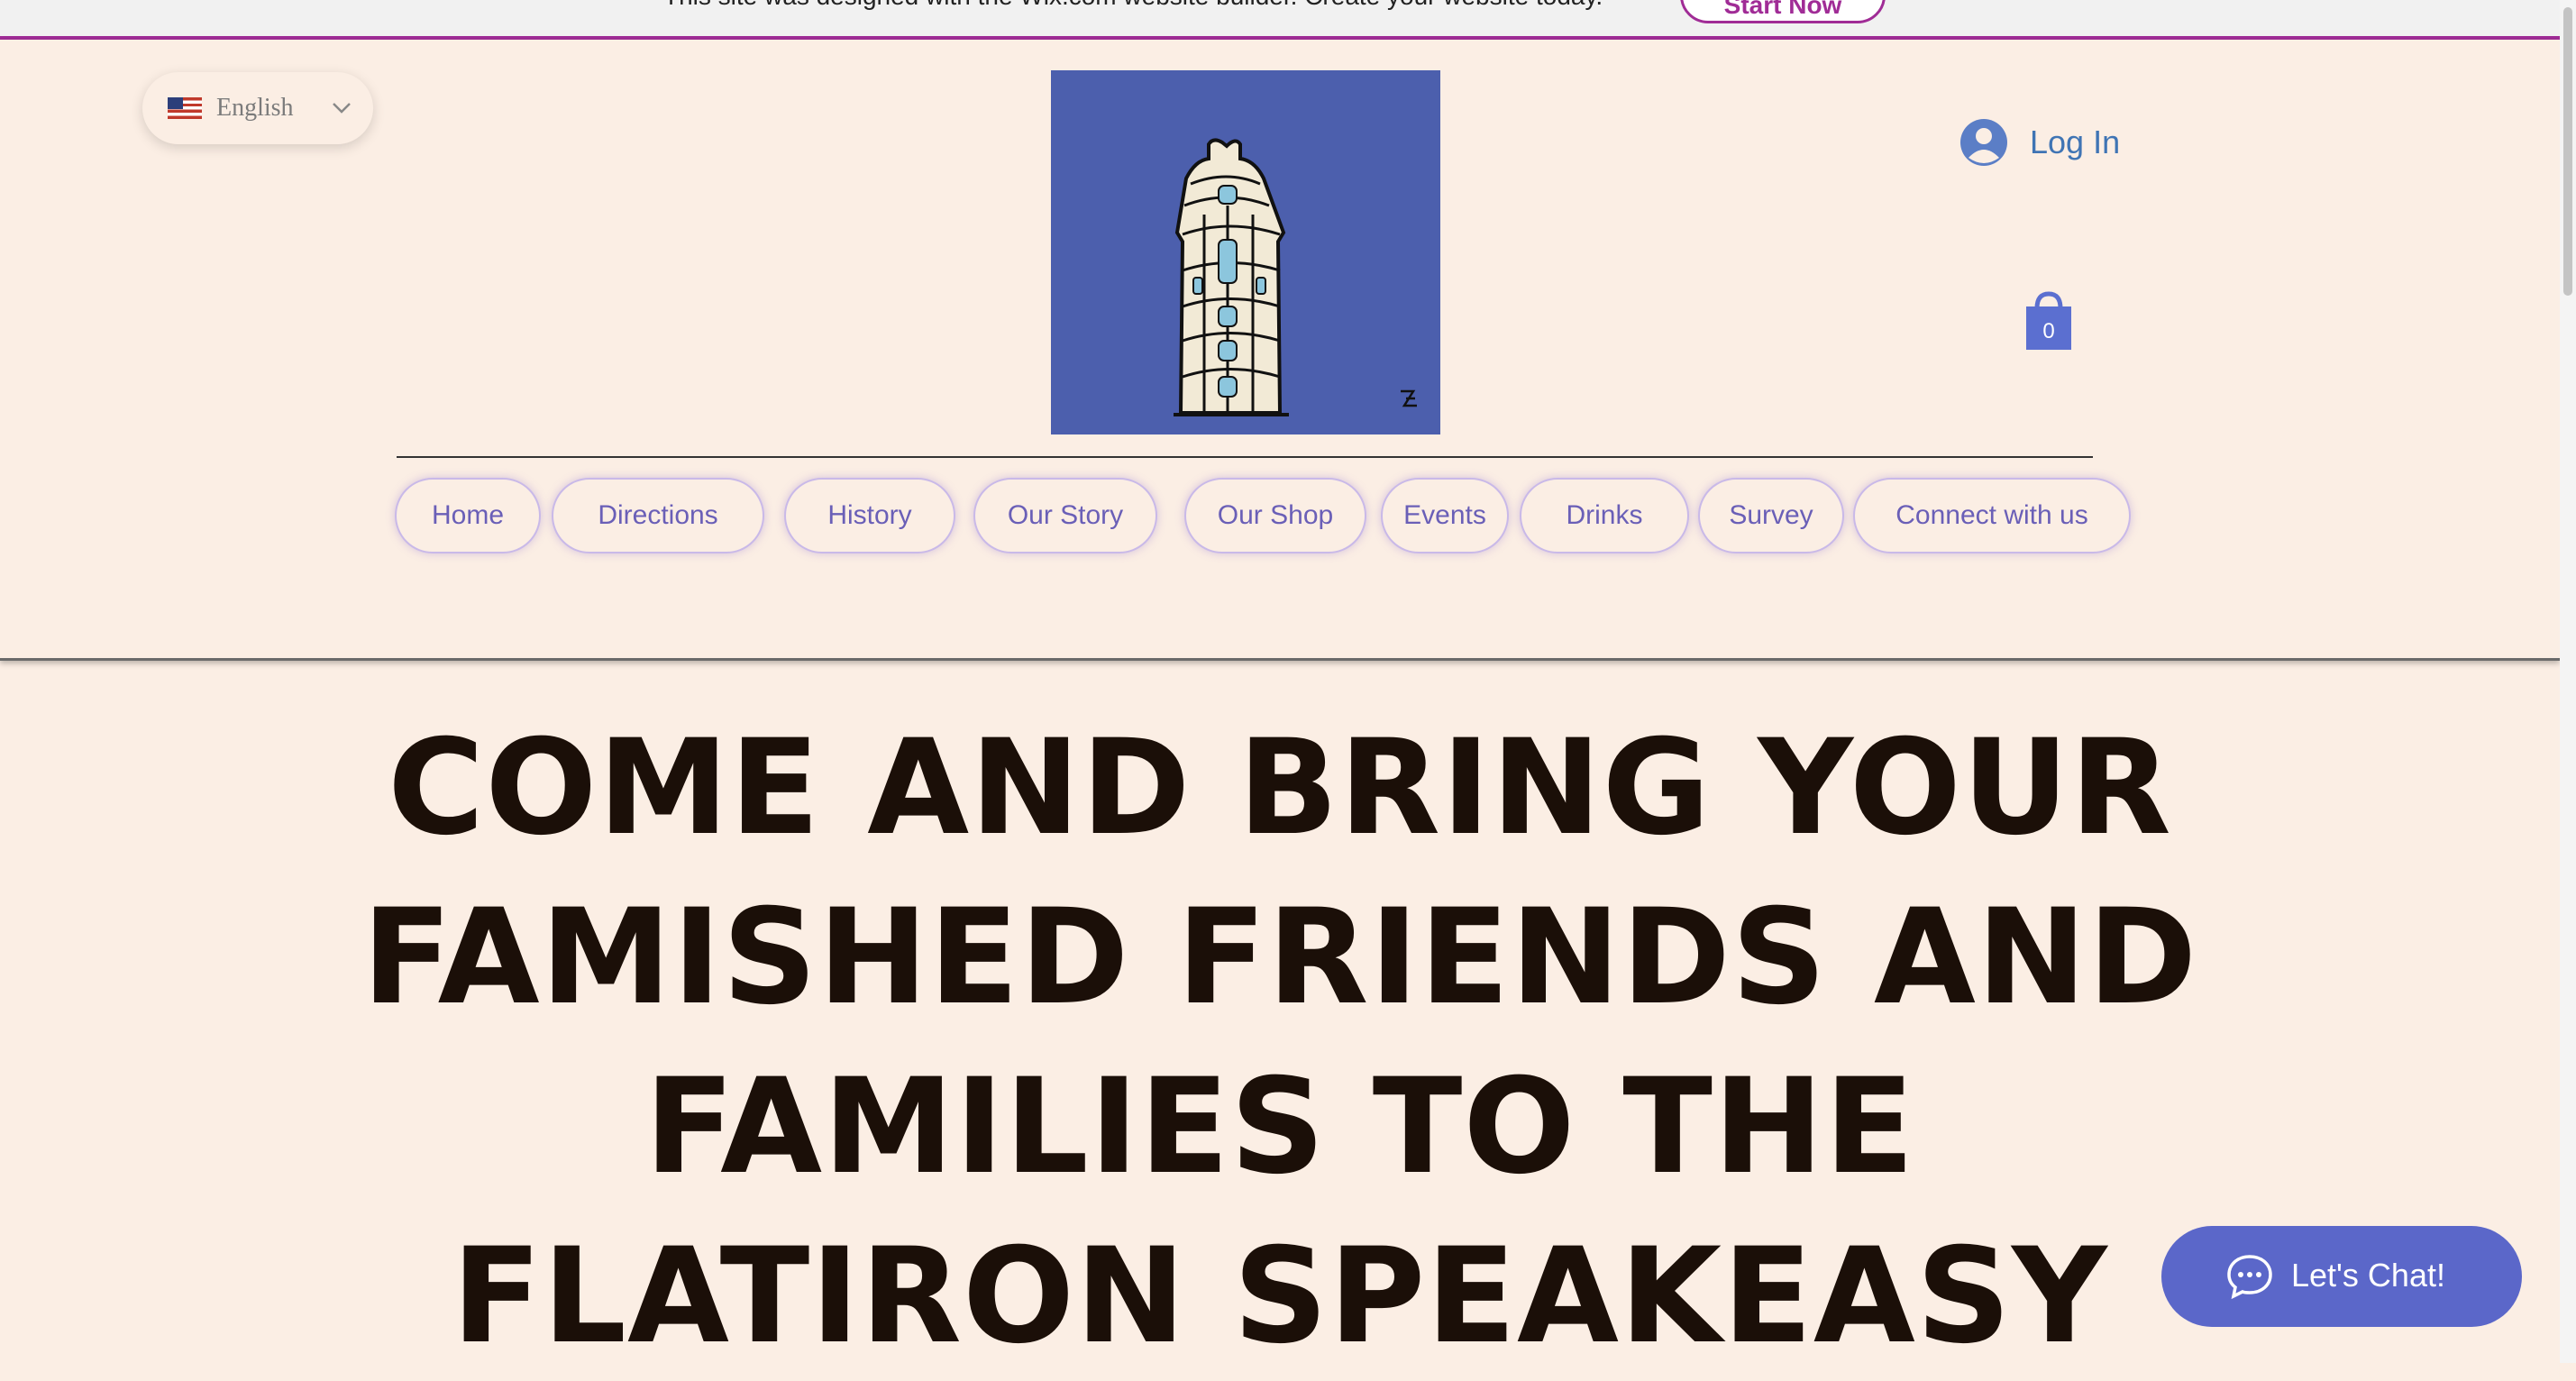  Describe the element at coordinates (1245, 252) in the screenshot. I see `flatiron-building-logo` at that location.